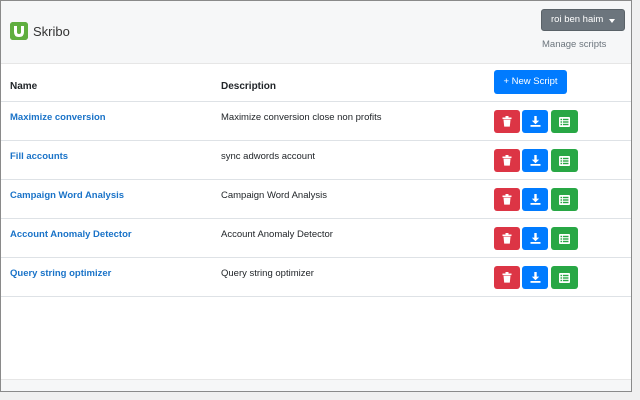 The width and height of the screenshot is (640, 400). Describe the element at coordinates (51, 31) in the screenshot. I see `app-title: Skribo` at that location.